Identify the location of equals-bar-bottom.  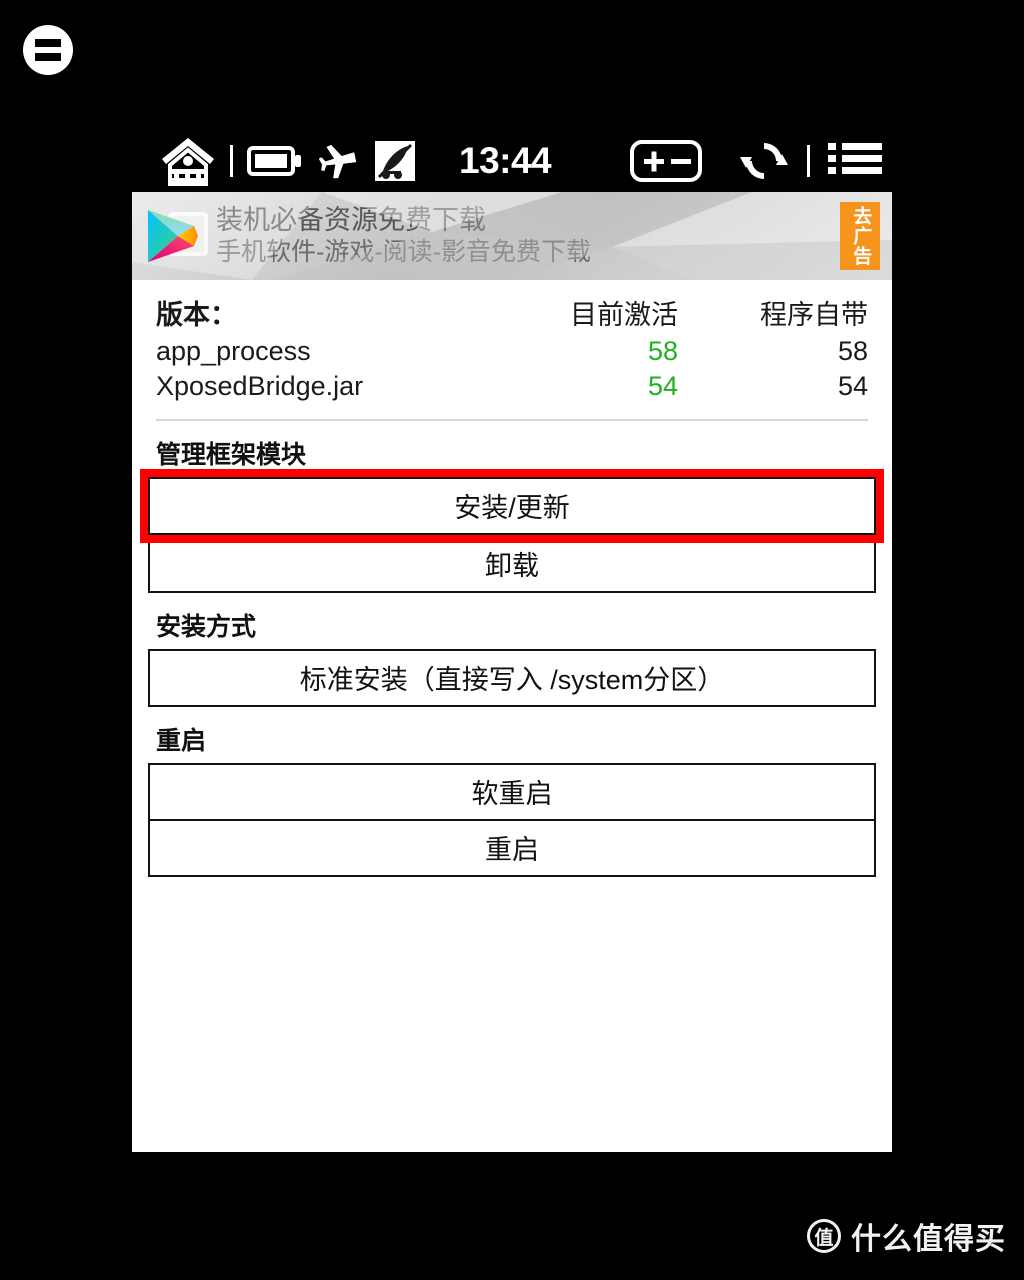
(48, 57).